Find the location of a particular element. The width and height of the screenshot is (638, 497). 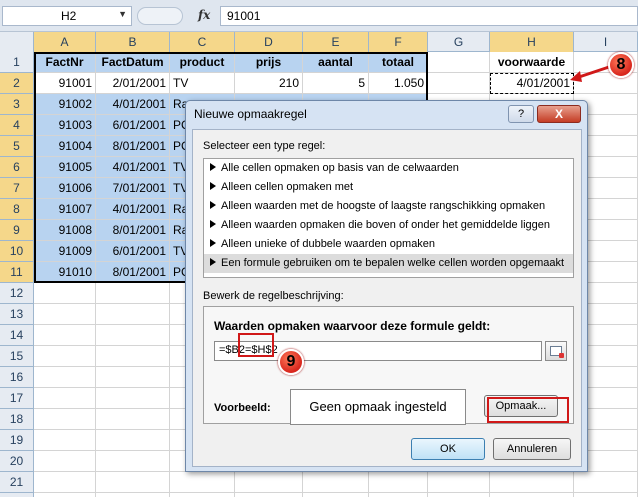

data-cell: TV is located at coordinates (202, 83).